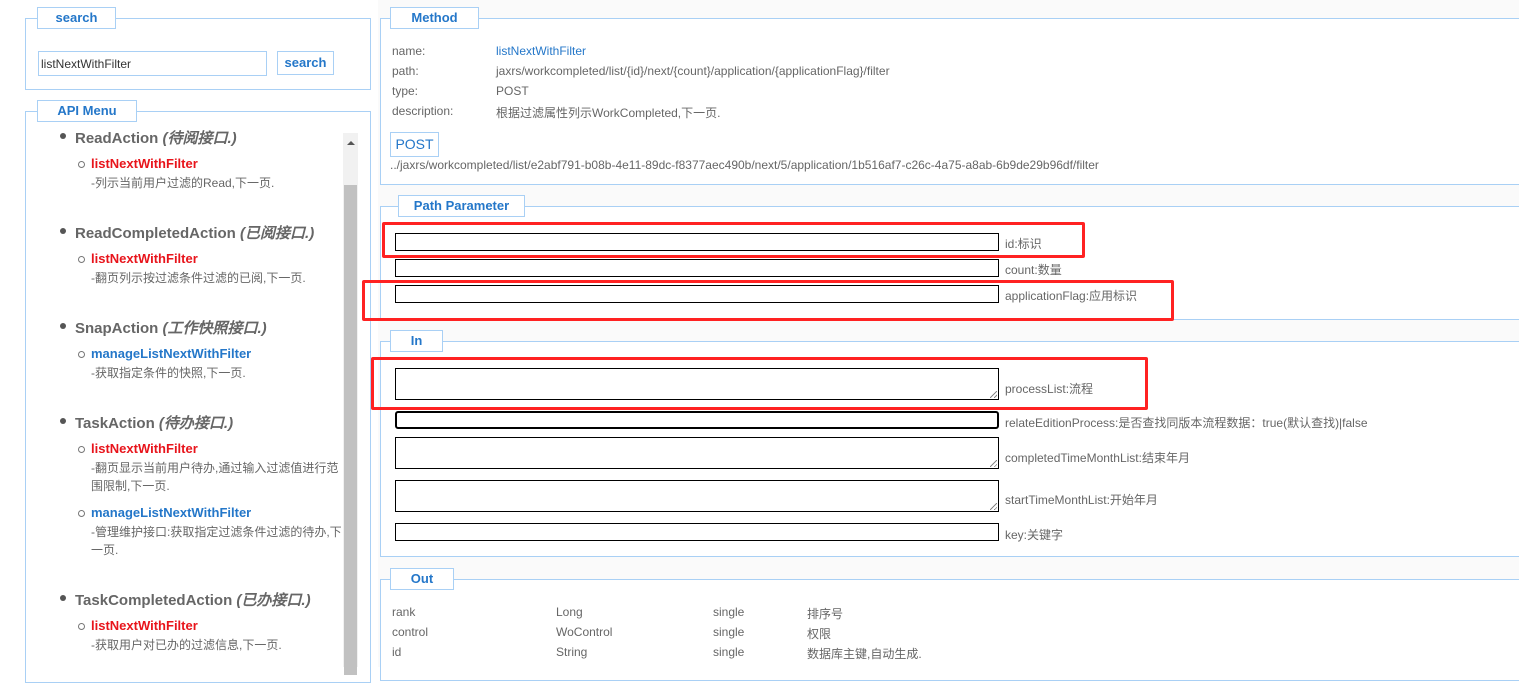  I want to click on menu-scrollbar, so click(350, 404).